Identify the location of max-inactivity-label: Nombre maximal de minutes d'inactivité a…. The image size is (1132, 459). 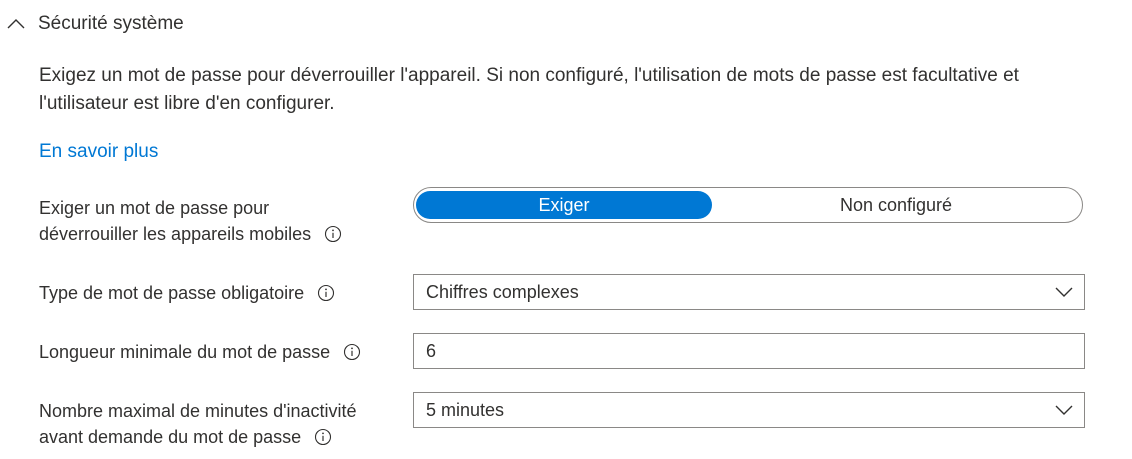
(198, 424).